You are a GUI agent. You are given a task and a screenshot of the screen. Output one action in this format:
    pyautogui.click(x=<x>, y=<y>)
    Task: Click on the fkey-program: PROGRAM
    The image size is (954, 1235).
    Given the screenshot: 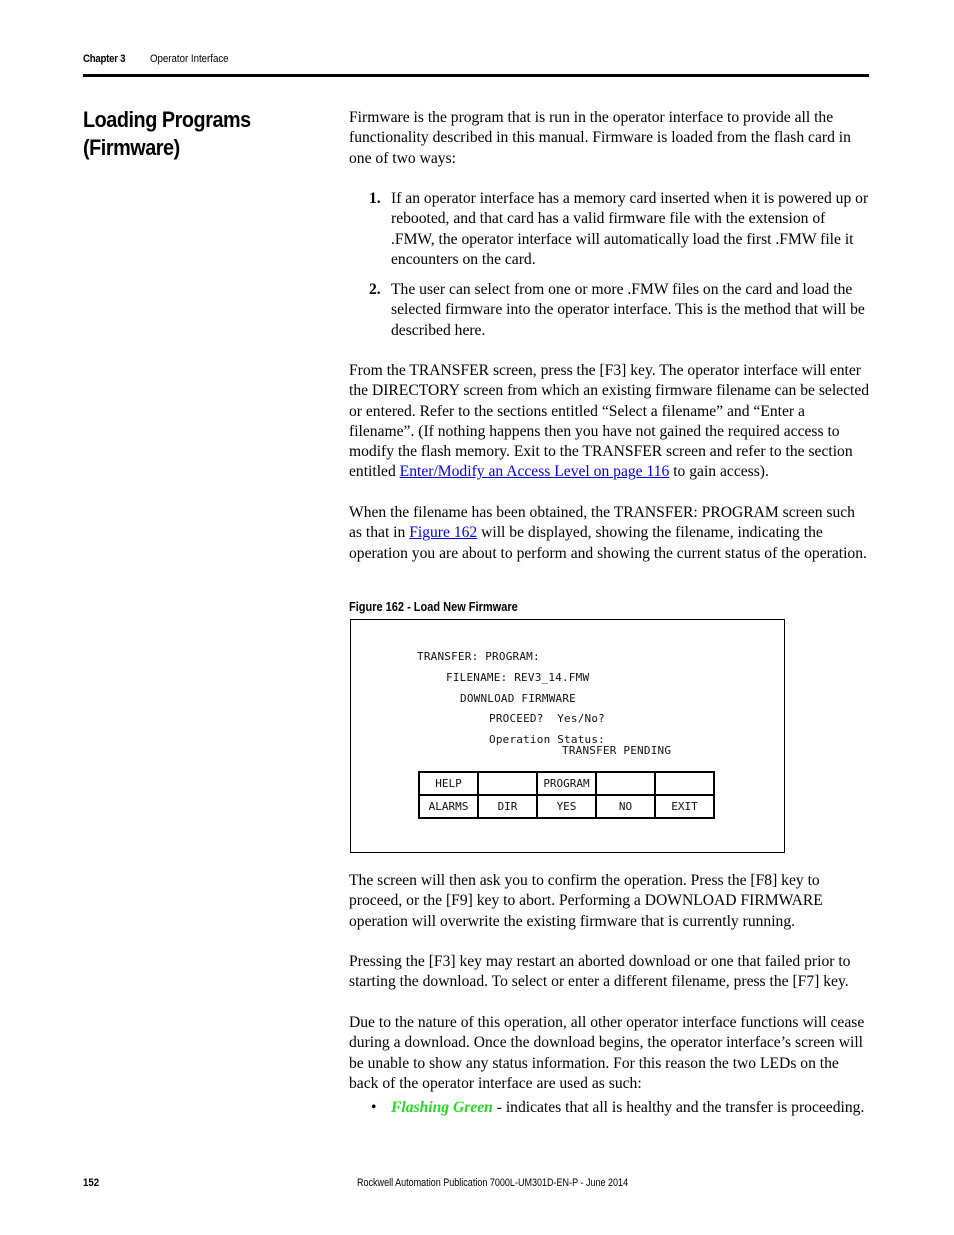 What is the action you would take?
    pyautogui.click(x=566, y=783)
    